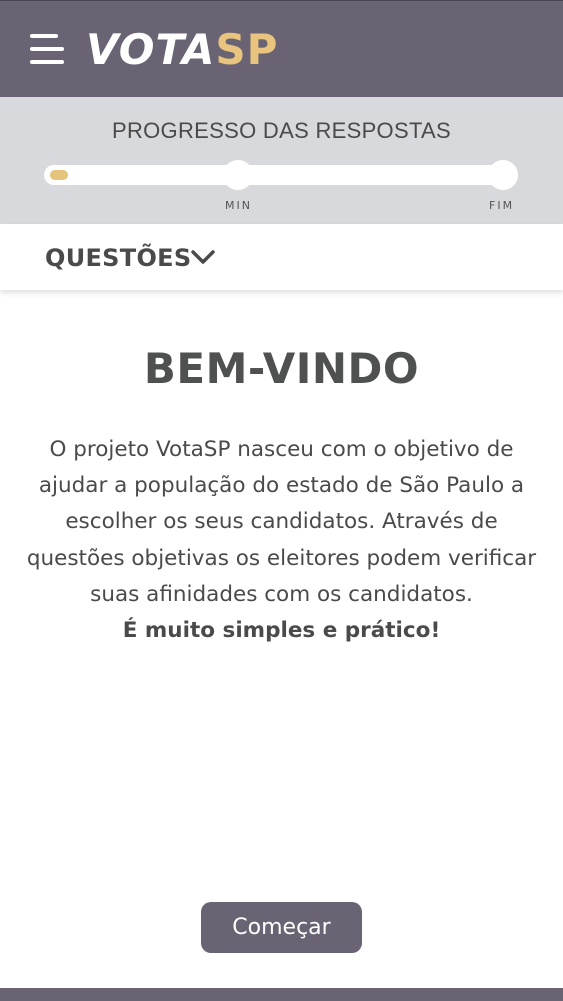  I want to click on welcome-title: BEM-VINDO, so click(281, 368).